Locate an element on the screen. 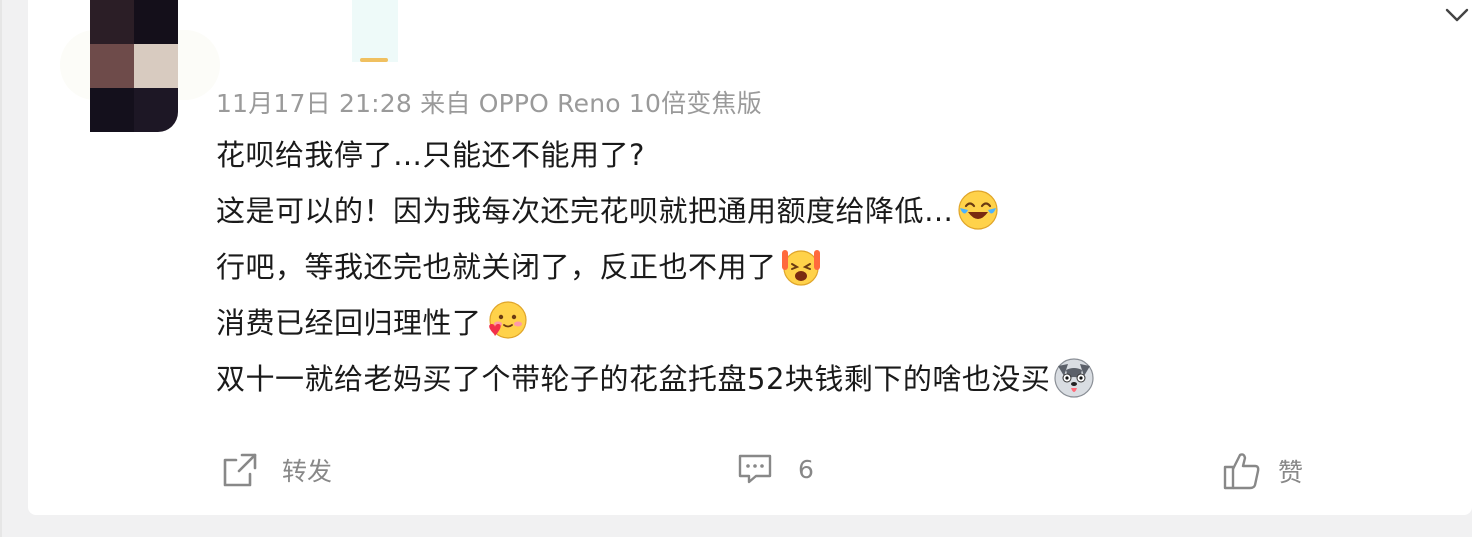 This screenshot has width=1472, height=537. cheering-emoji-icon is located at coordinates (800, 268).